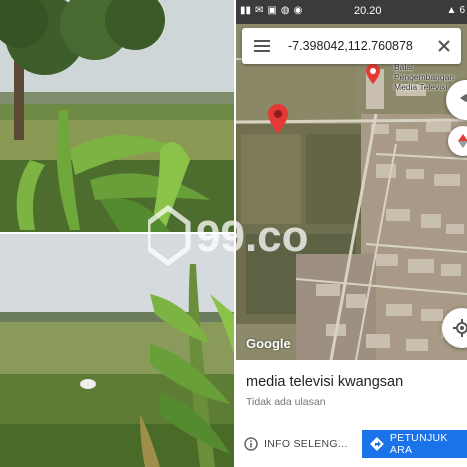  Describe the element at coordinates (325, 382) in the screenshot. I see `place-title: media televisi kwangsan` at that location.